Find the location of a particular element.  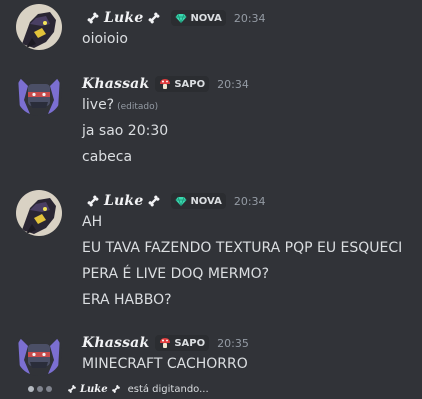

message-header: Khassak SAPO 20:34 is located at coordinates (165, 84).